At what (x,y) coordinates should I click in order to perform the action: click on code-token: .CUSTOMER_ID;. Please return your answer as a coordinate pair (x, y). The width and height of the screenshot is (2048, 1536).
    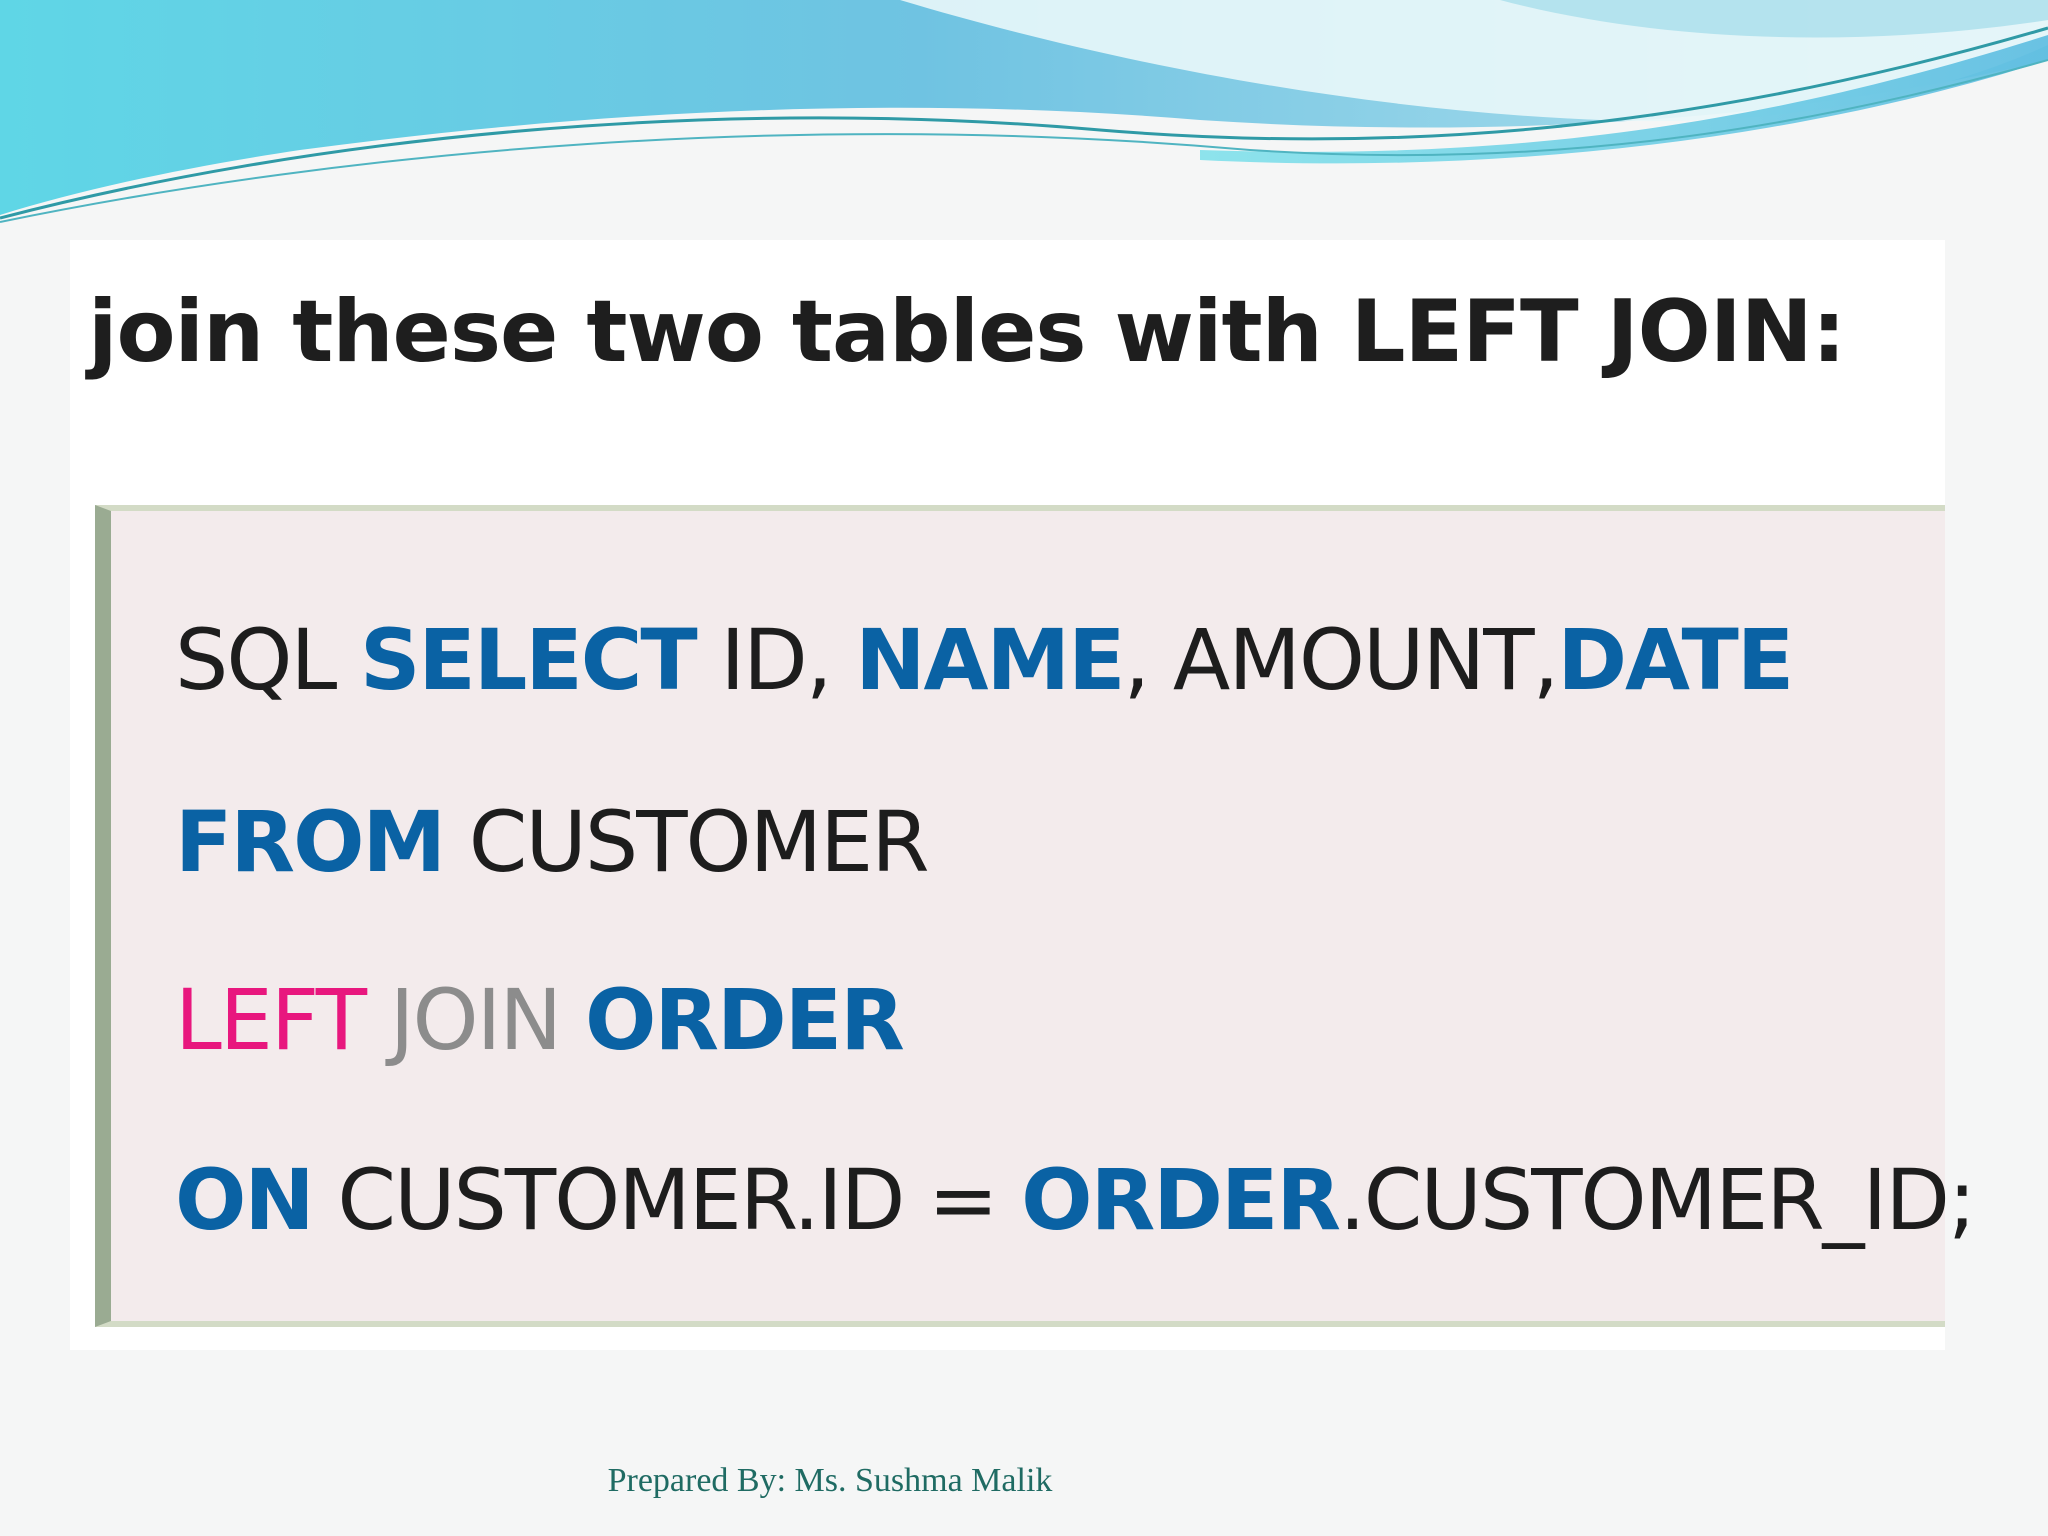
    Looking at the image, I should click on (1657, 1200).